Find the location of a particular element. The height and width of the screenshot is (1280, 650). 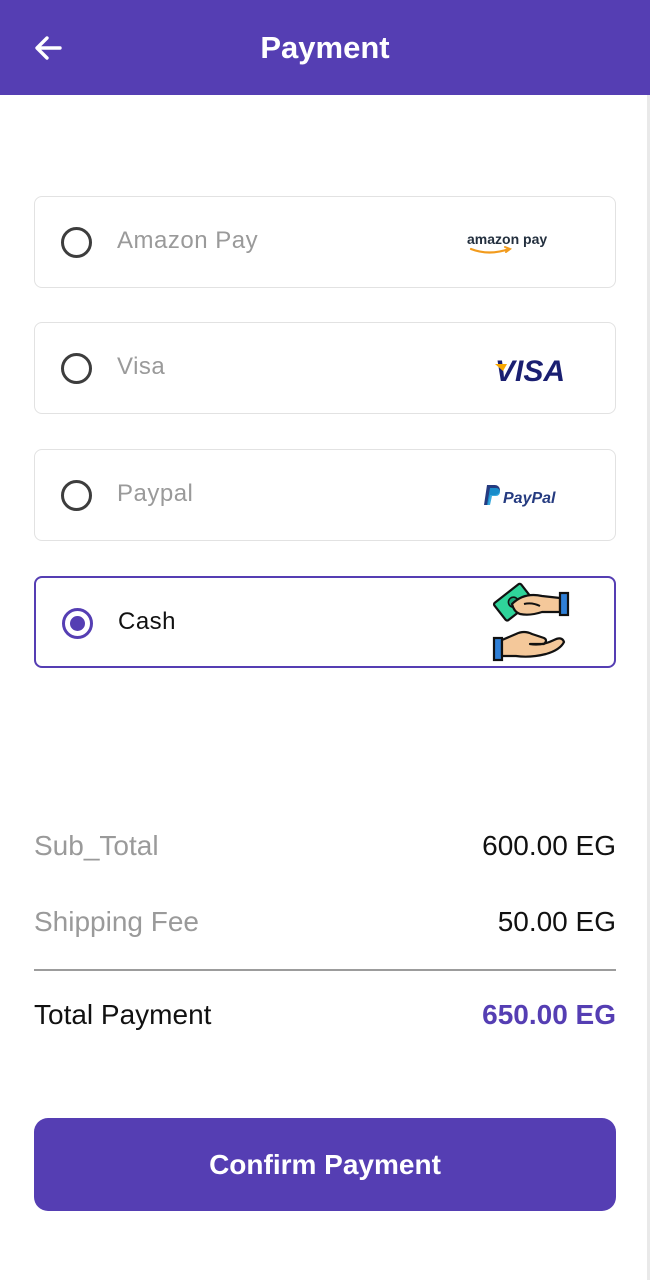

subtotal-value: 600.00 EG is located at coordinates (549, 845).